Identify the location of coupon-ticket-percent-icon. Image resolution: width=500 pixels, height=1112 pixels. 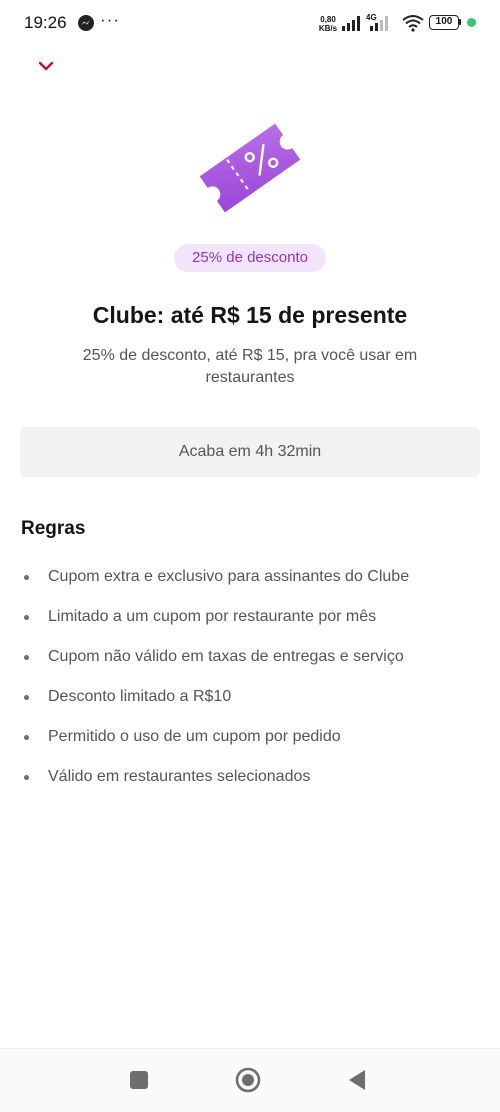
(250, 168).